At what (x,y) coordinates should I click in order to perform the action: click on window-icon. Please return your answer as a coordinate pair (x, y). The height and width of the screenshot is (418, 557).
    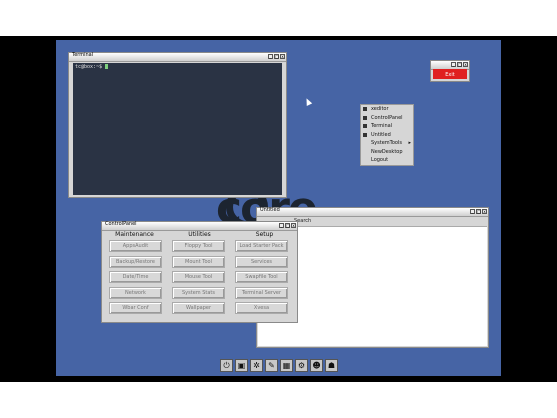
    Looking at the image, I should click on (365, 134).